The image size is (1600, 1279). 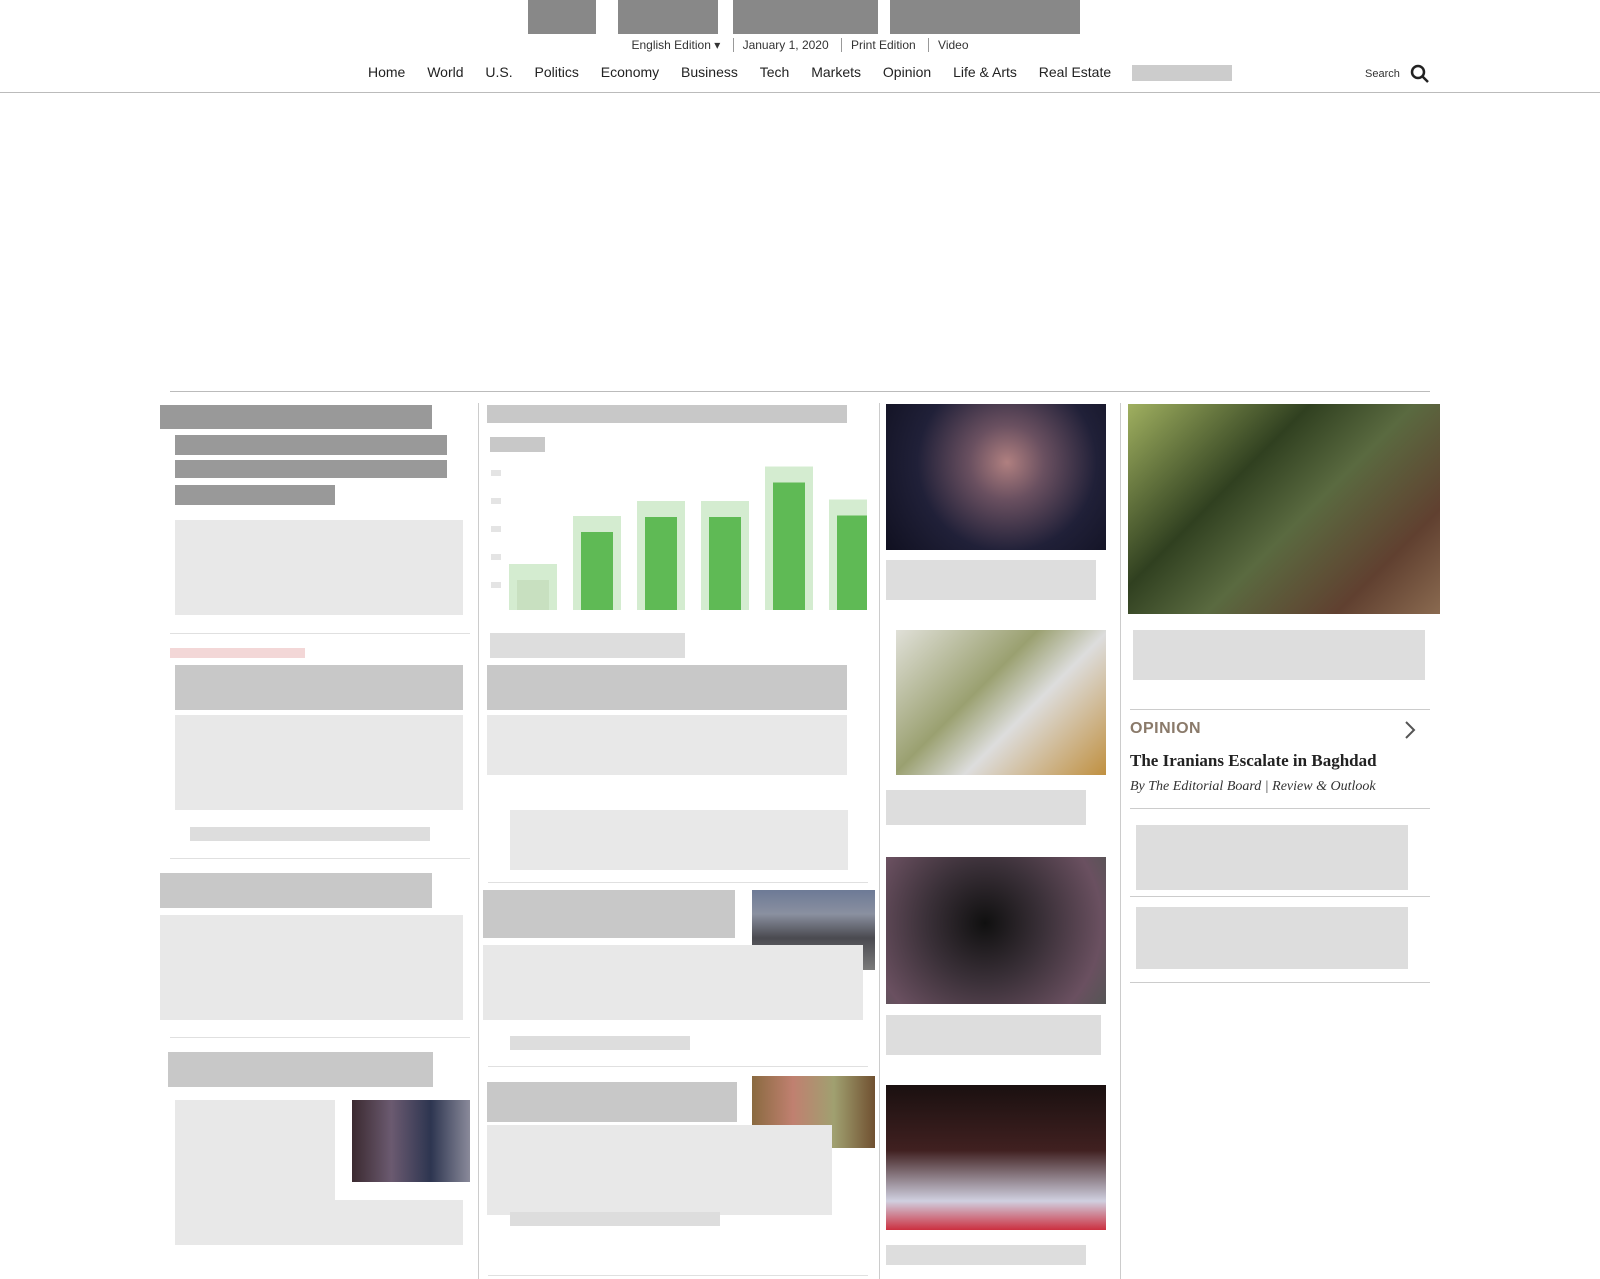 What do you see at coordinates (1075, 72) in the screenshot?
I see `nav-real-estate: Real Estate` at bounding box center [1075, 72].